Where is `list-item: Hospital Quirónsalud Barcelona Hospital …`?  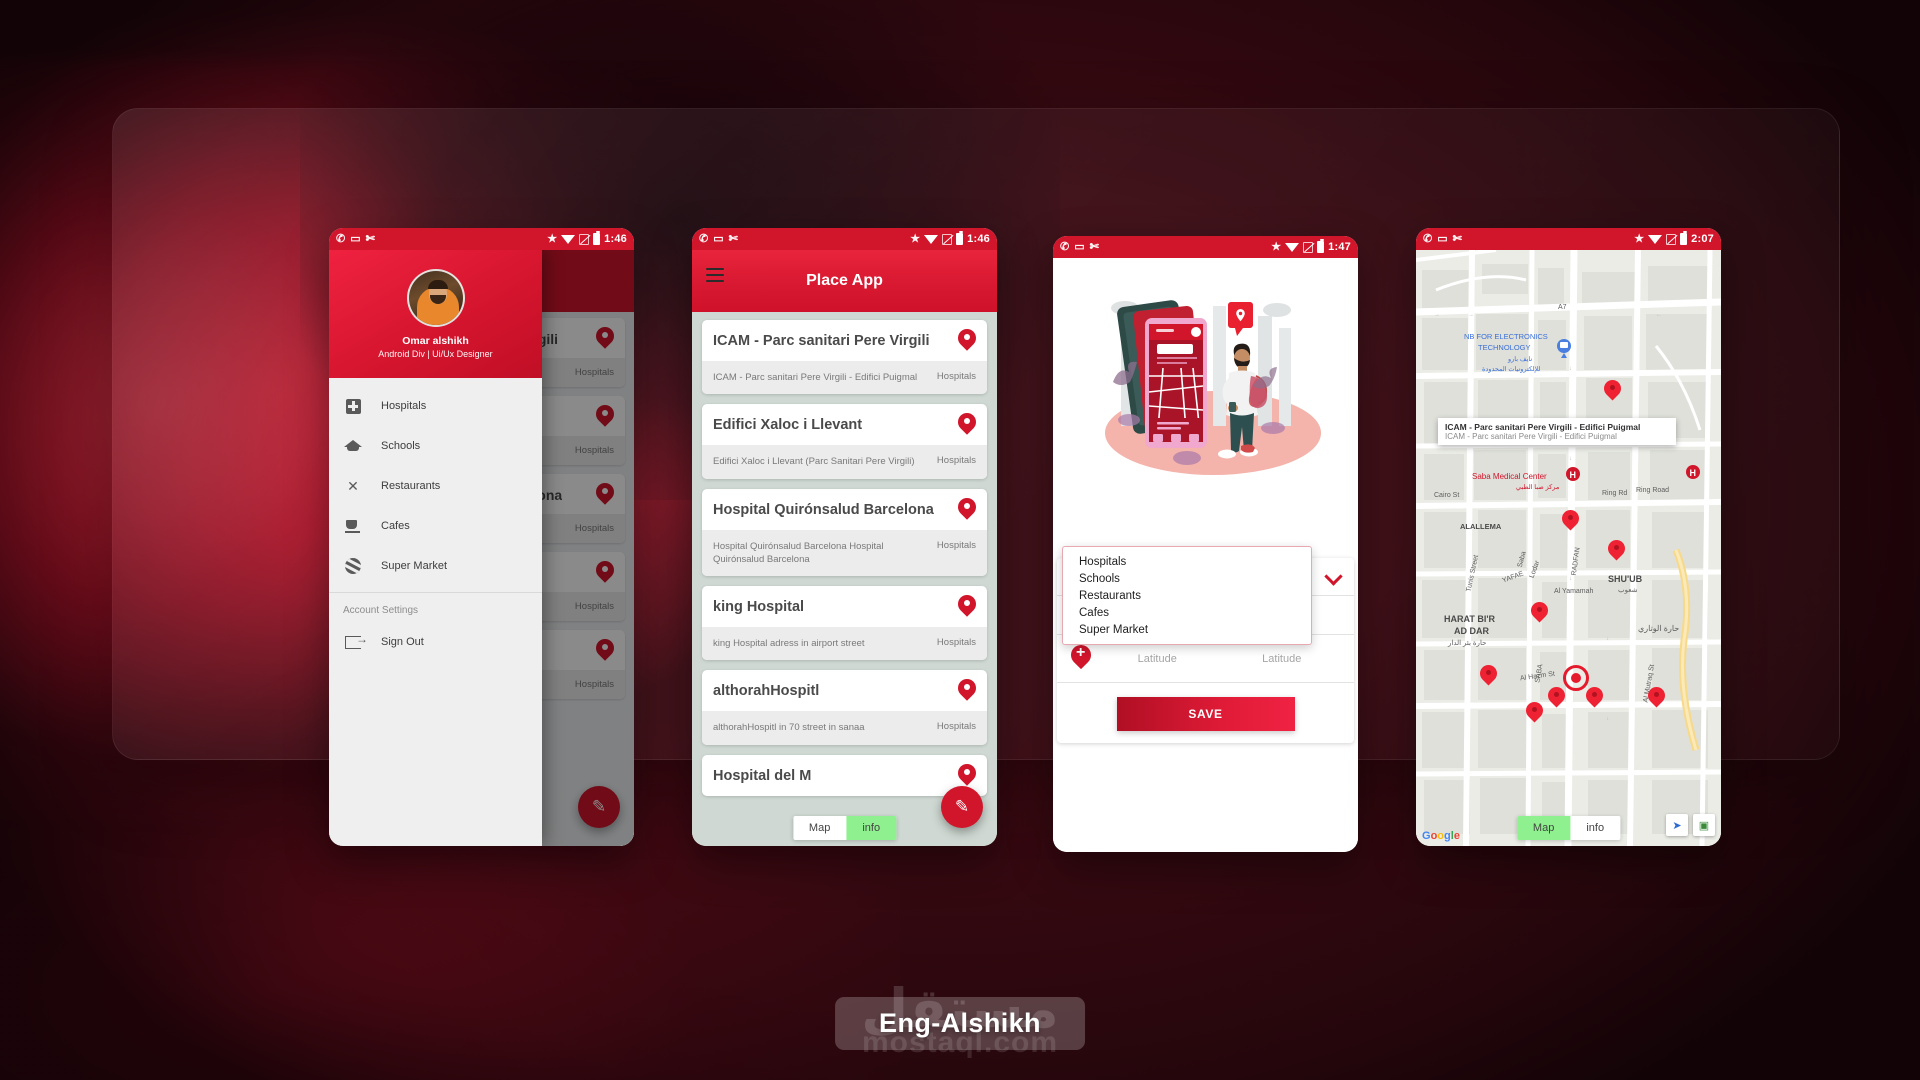
list-item: Hospital Quirónsalud Barcelona Hospital … is located at coordinates (844, 532).